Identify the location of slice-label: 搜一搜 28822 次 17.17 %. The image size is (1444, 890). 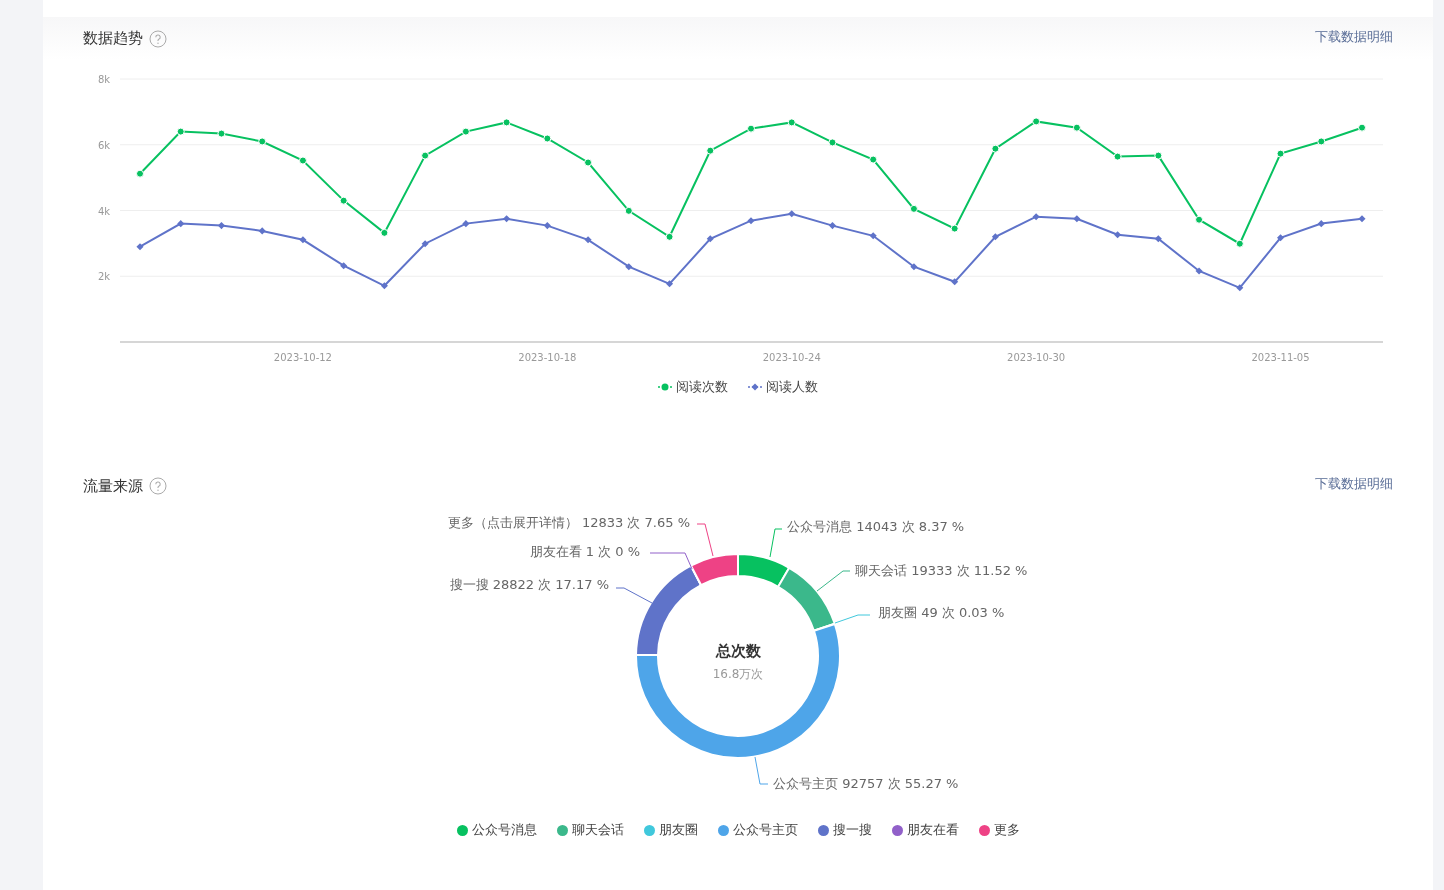
(529, 584).